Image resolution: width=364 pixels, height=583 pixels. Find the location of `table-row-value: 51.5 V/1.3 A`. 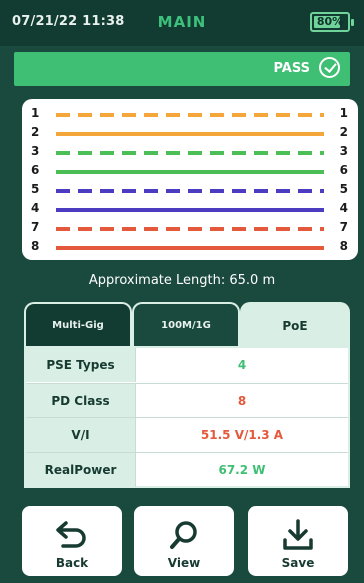

table-row-value: 51.5 V/1.3 A is located at coordinates (242, 435).